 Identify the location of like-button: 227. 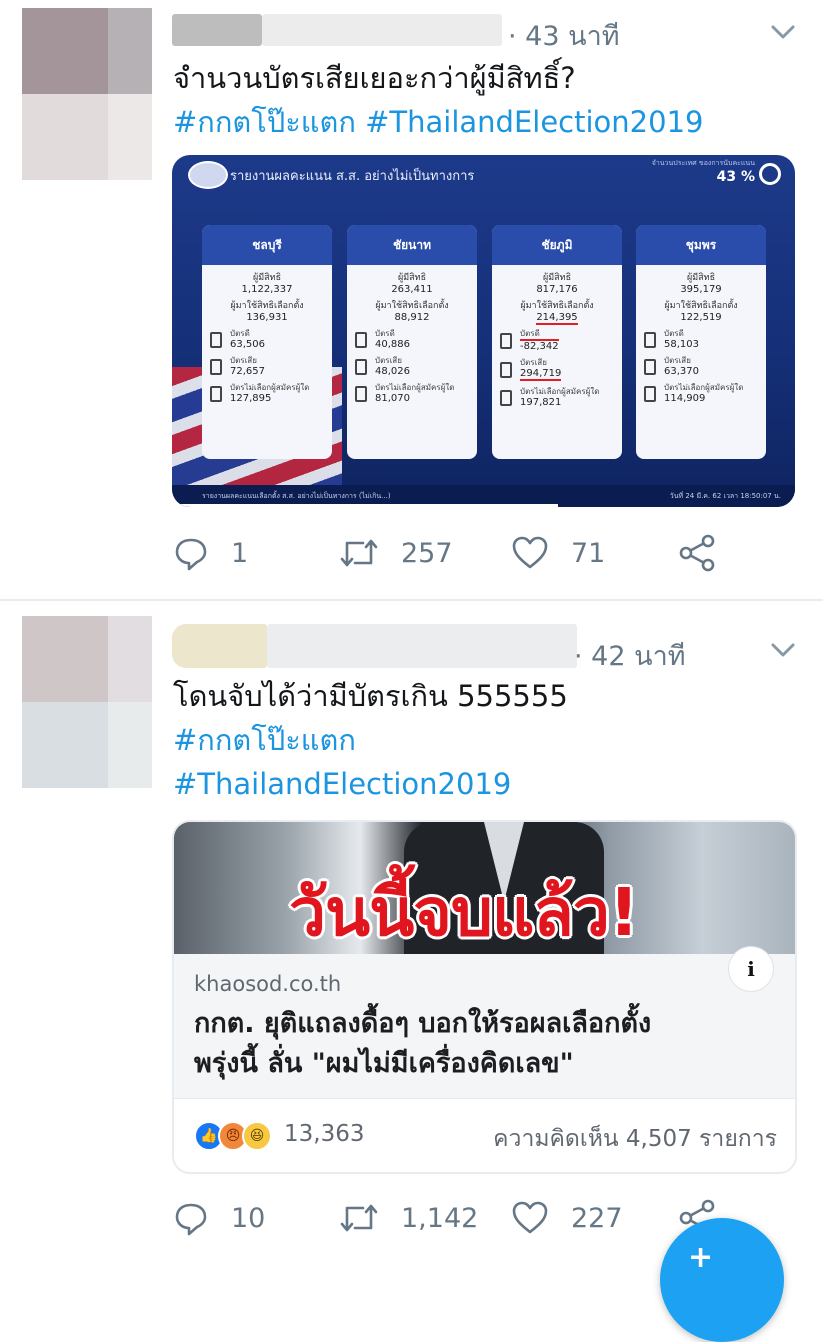
(567, 1218).